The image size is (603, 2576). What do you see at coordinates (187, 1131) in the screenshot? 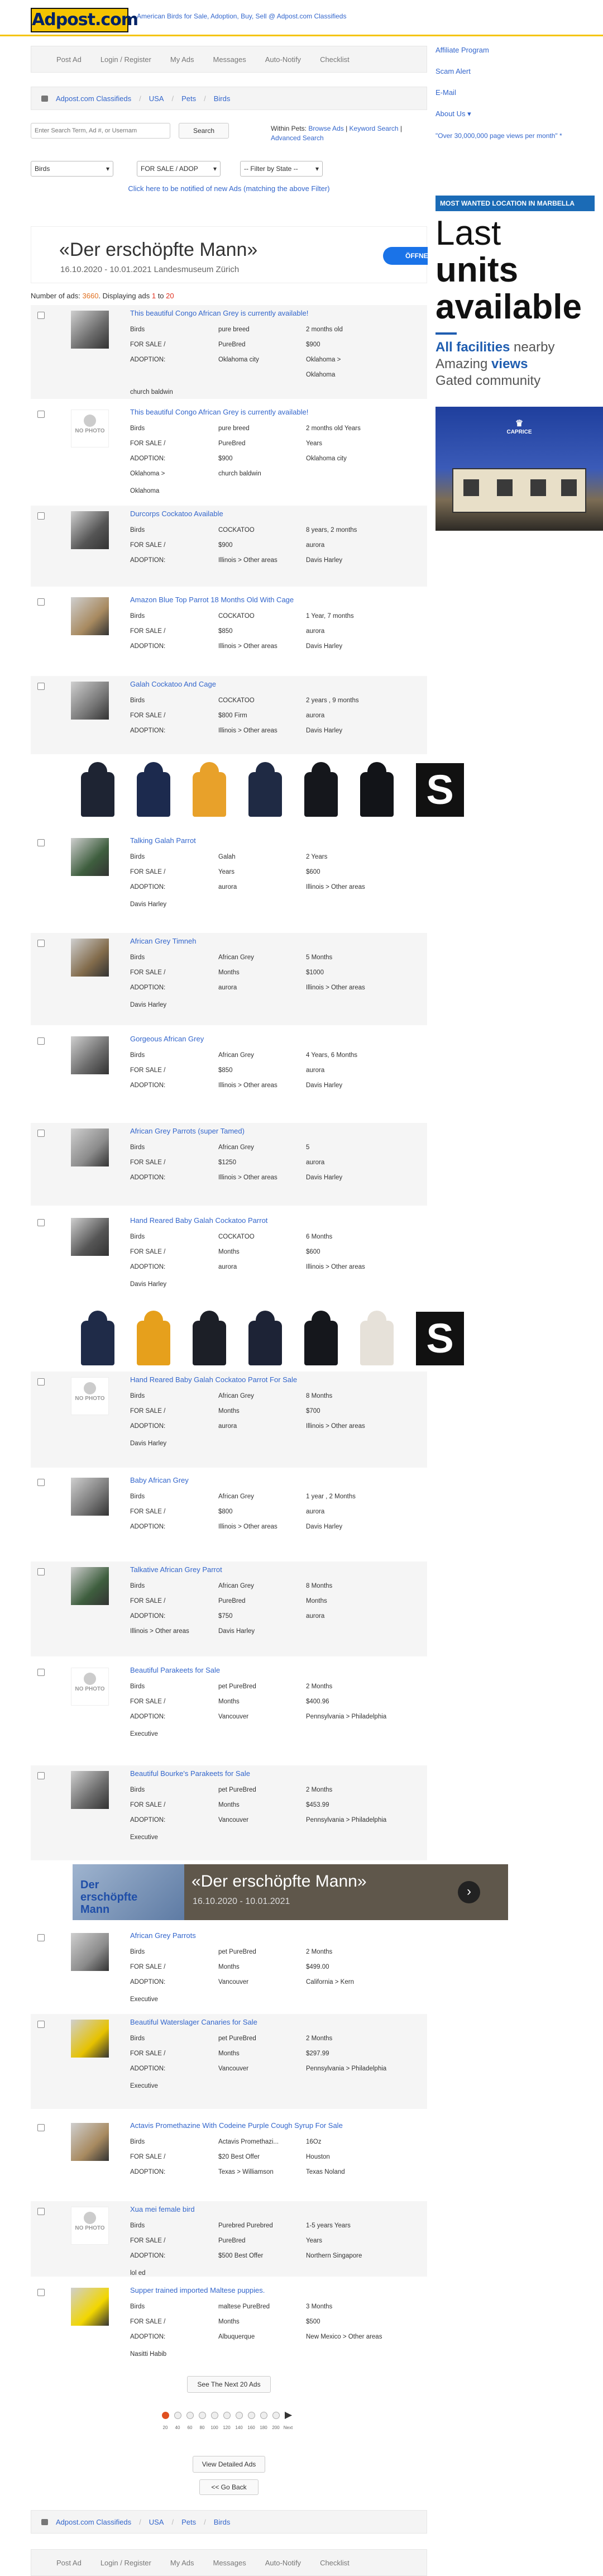
I see `listing-title: African Grey Parrots (super Tamed)` at bounding box center [187, 1131].